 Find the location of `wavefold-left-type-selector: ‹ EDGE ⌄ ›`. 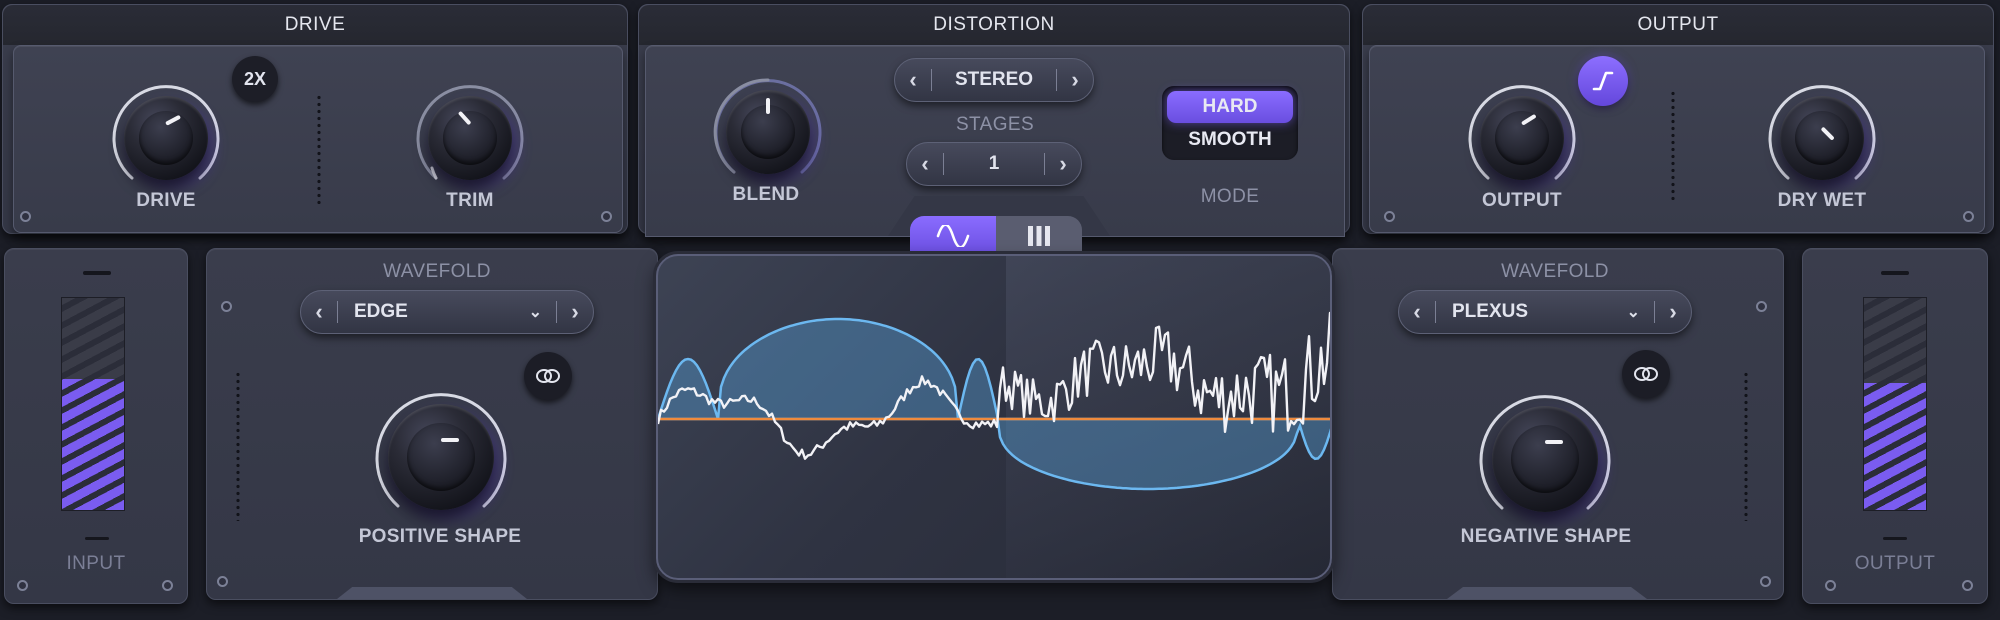

wavefold-left-type-selector: ‹ EDGE ⌄ › is located at coordinates (447, 312).